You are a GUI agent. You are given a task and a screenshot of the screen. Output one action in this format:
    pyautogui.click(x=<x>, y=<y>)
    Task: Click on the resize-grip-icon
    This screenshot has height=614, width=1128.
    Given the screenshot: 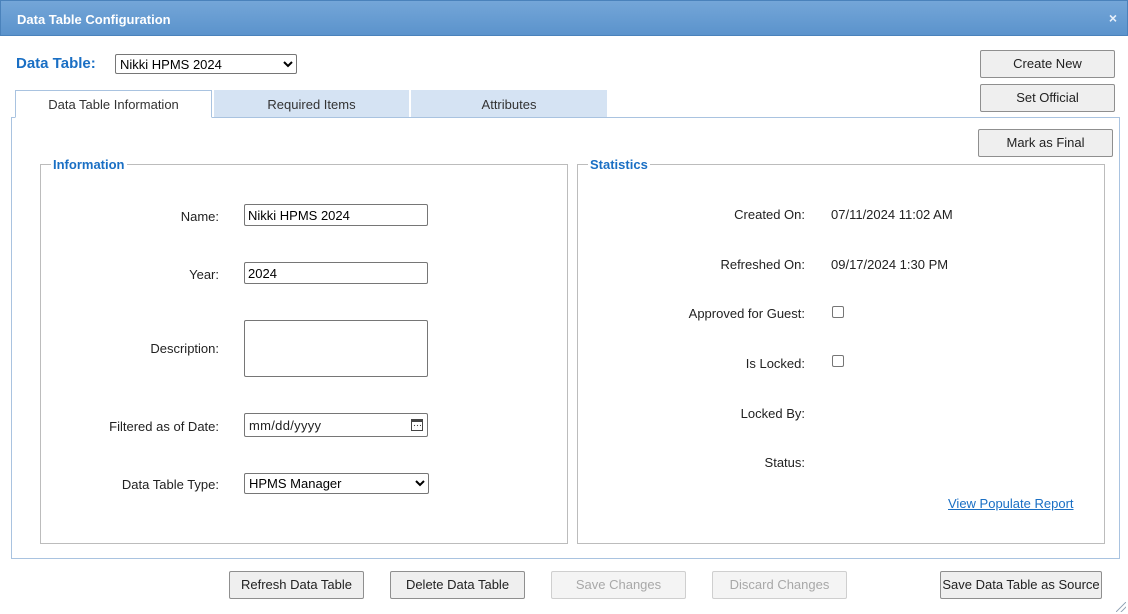 What is the action you would take?
    pyautogui.click(x=1121, y=607)
    